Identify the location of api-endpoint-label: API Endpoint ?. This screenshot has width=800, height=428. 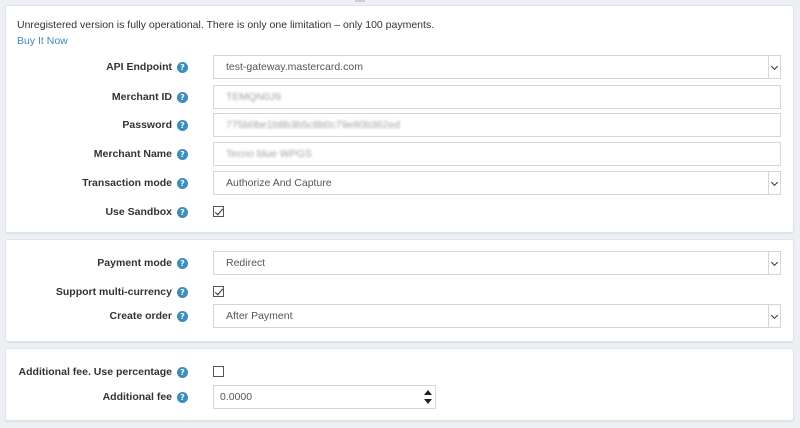
(147, 67).